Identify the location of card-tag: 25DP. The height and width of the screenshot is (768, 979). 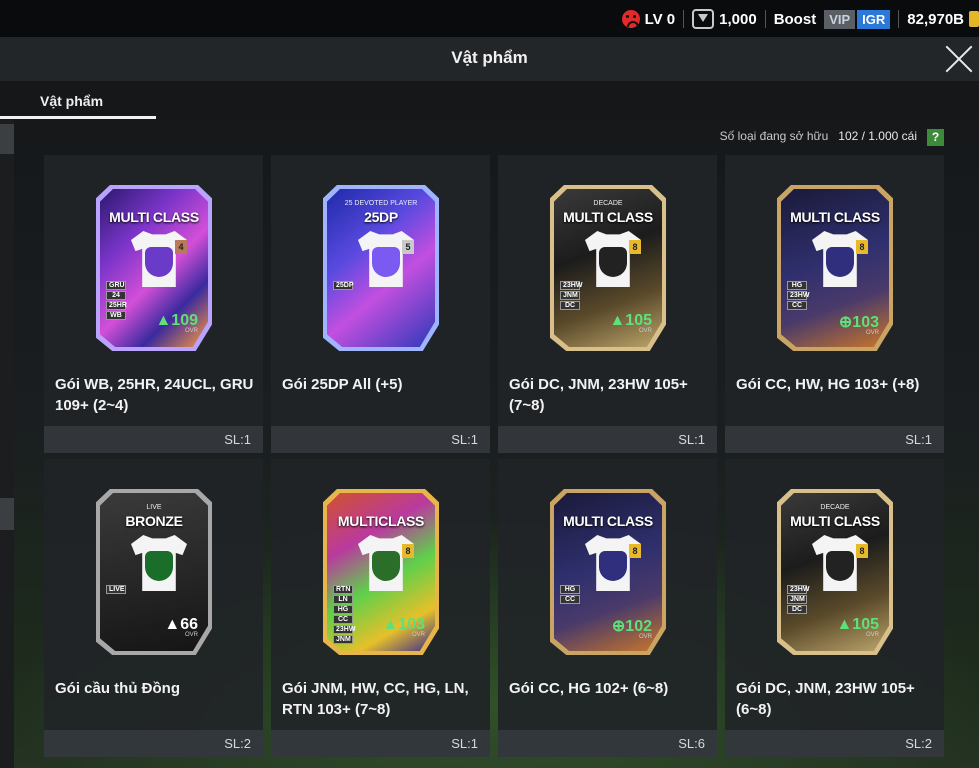
(343, 285).